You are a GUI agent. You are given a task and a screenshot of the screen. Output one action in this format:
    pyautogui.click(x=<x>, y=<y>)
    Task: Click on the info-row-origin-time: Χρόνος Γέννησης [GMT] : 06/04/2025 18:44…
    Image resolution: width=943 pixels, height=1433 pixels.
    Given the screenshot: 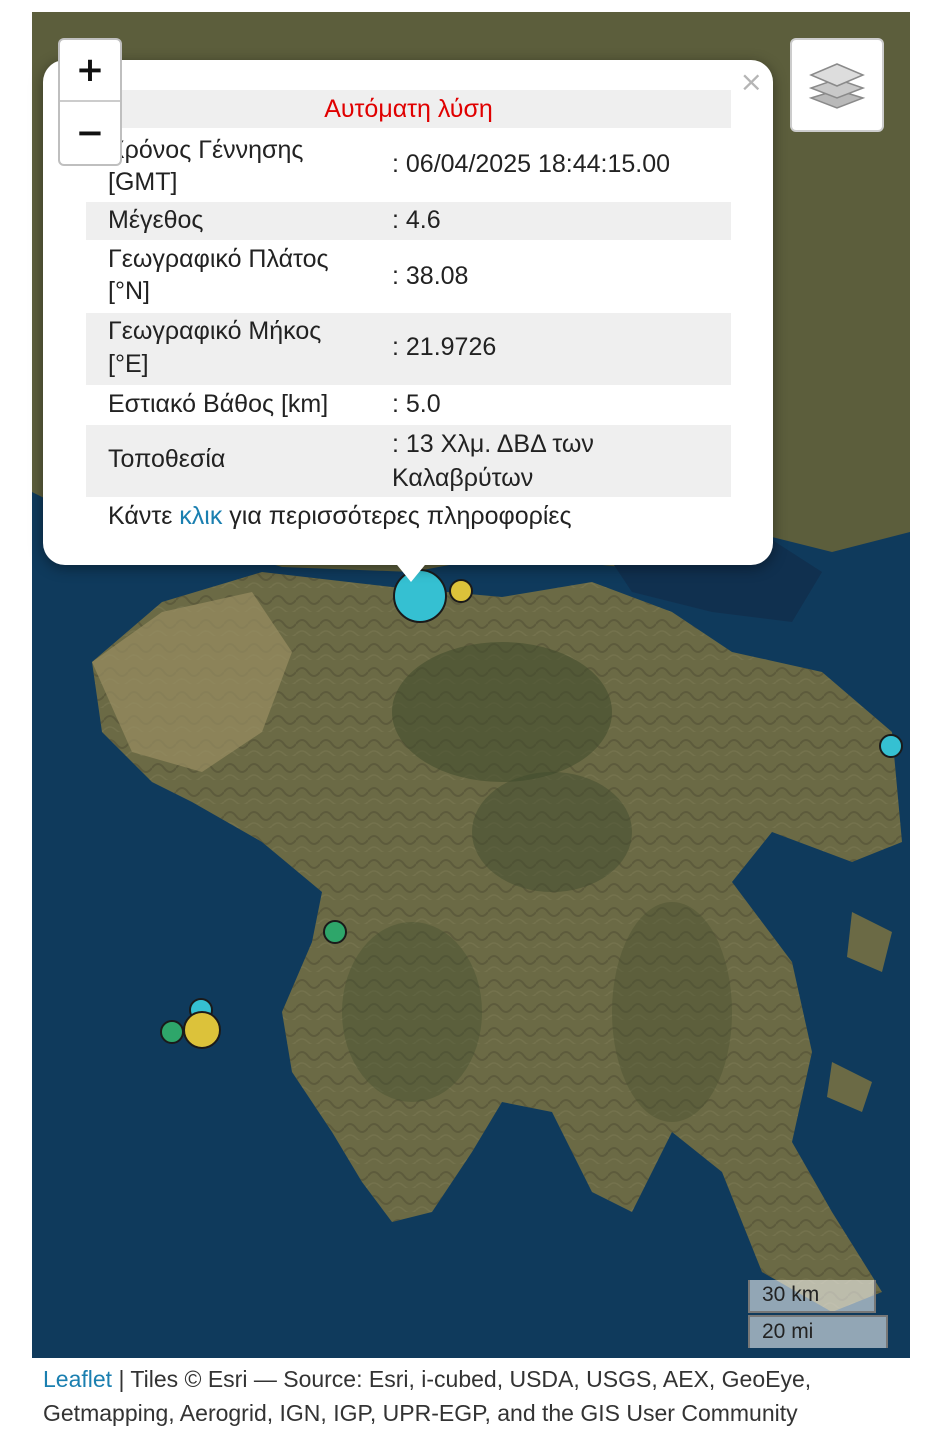 What is the action you would take?
    pyautogui.click(x=408, y=166)
    